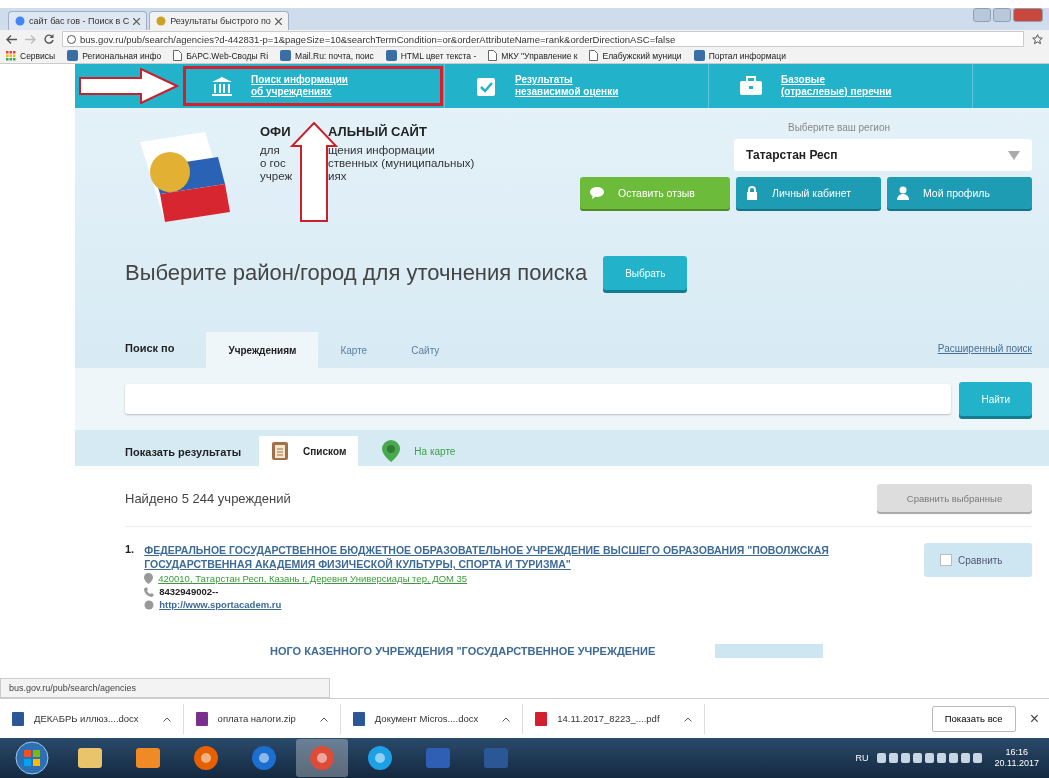 Image resolution: width=1049 pixels, height=778 pixels. I want to click on bookmark: БАРС.Web-Своды Ri, so click(221, 55).